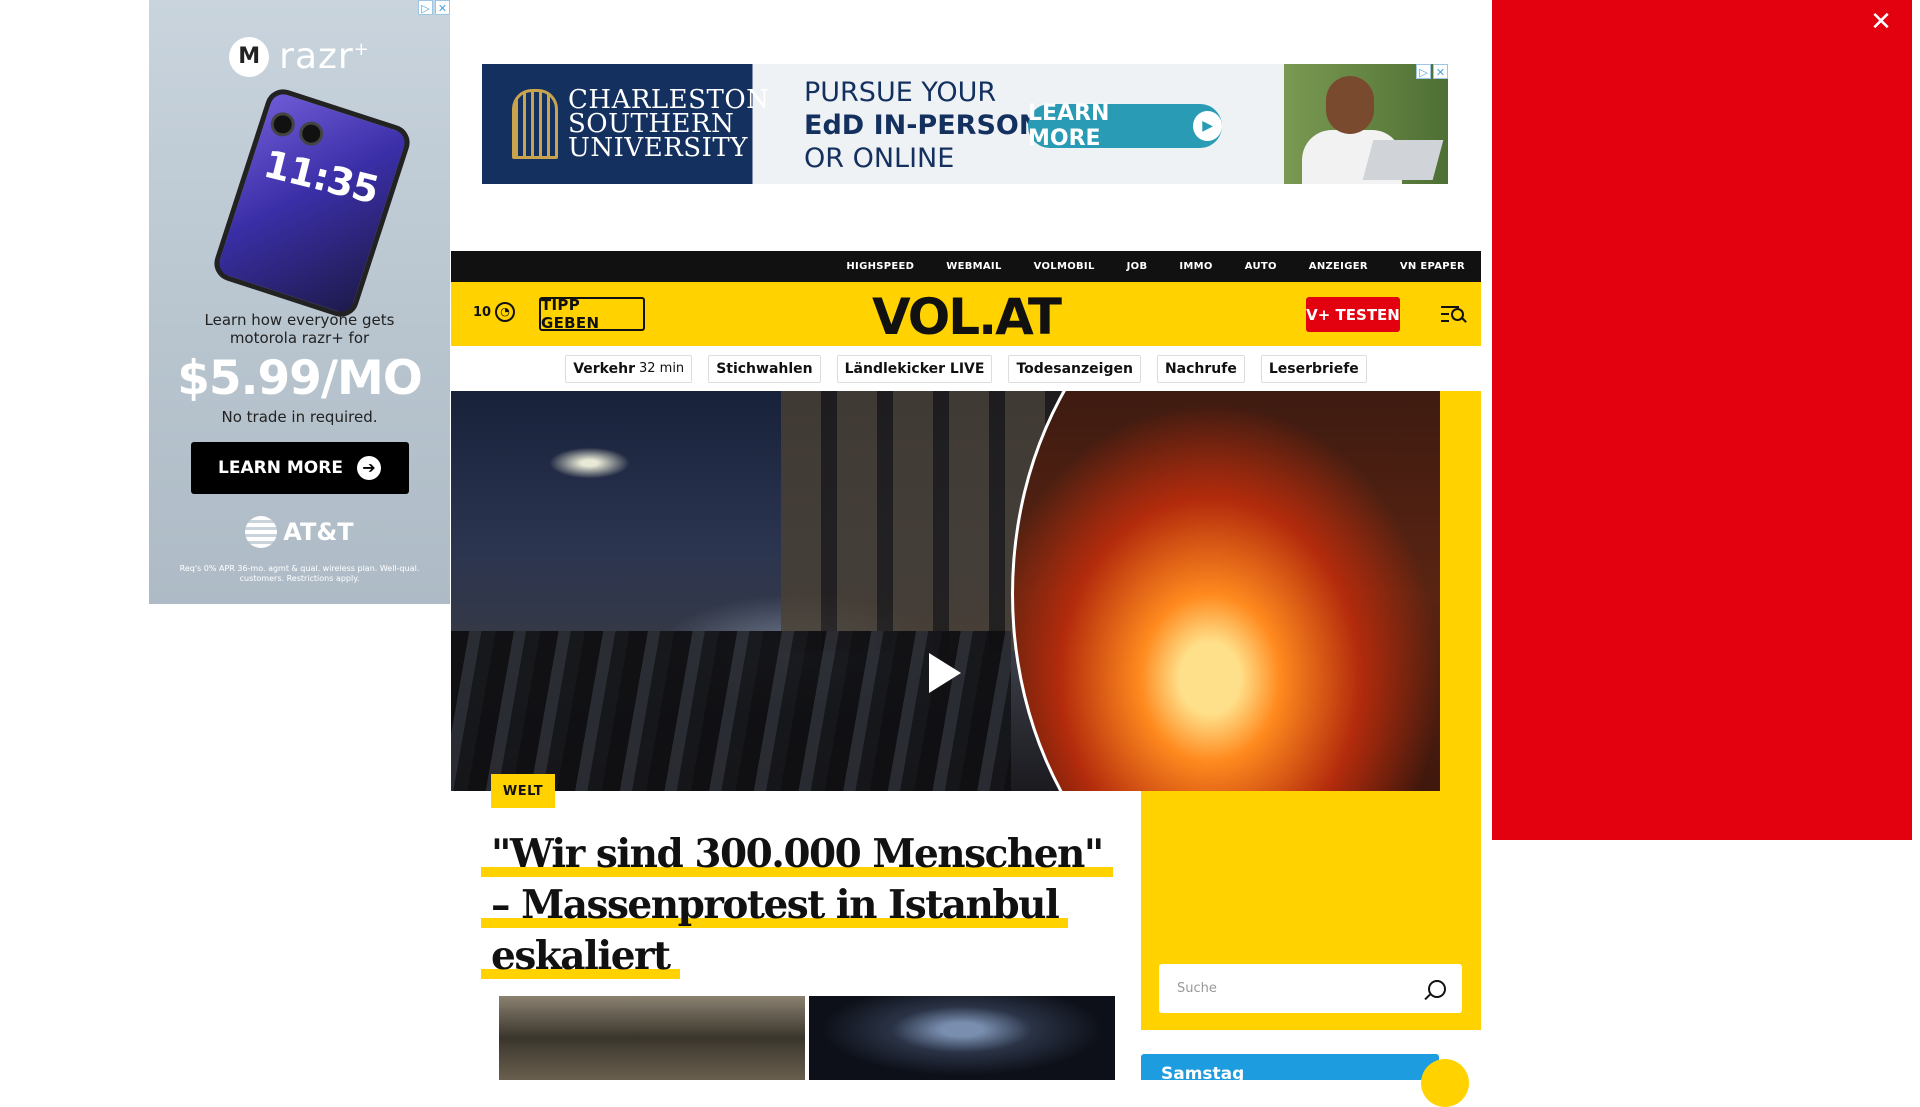  I want to click on quick-link-stichwahlen: Stichwahlen, so click(764, 368).